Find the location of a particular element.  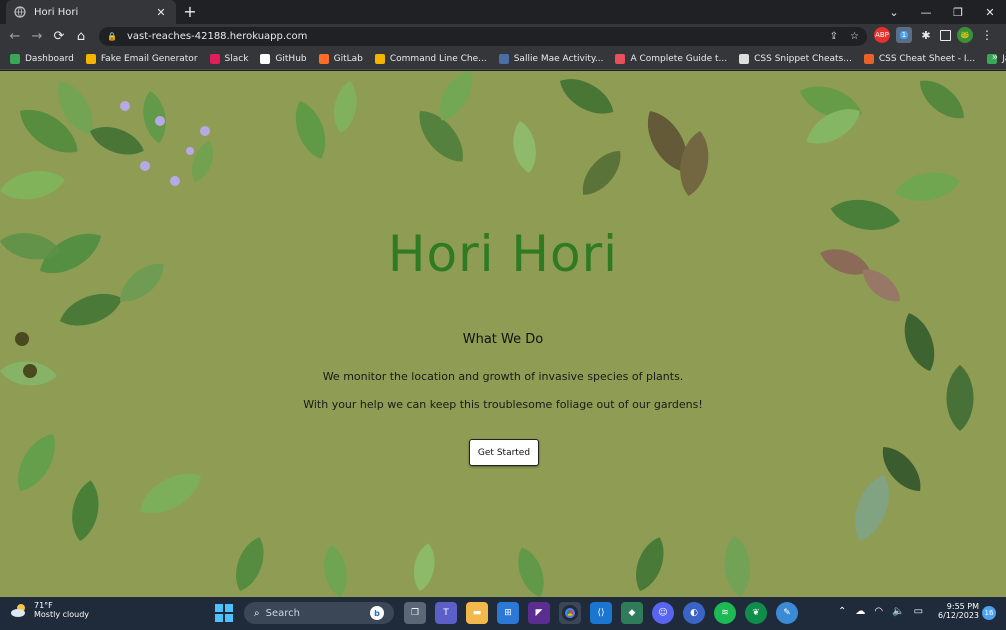

microsoft-store-icon: ⊞ is located at coordinates (508, 613).